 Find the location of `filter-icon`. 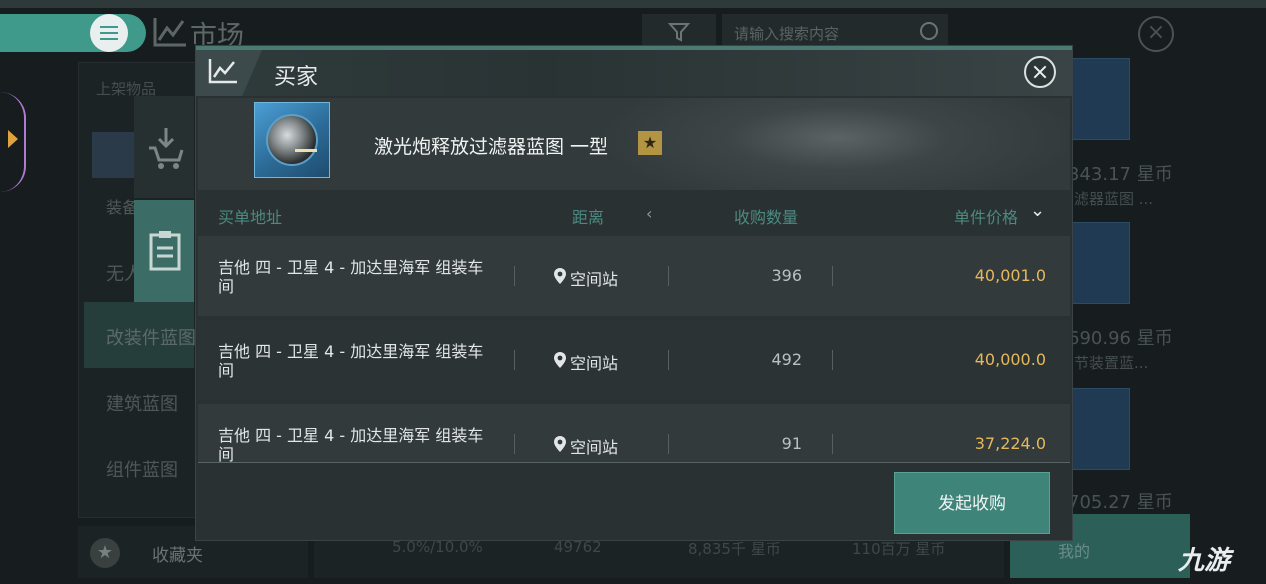

filter-icon is located at coordinates (679, 32).